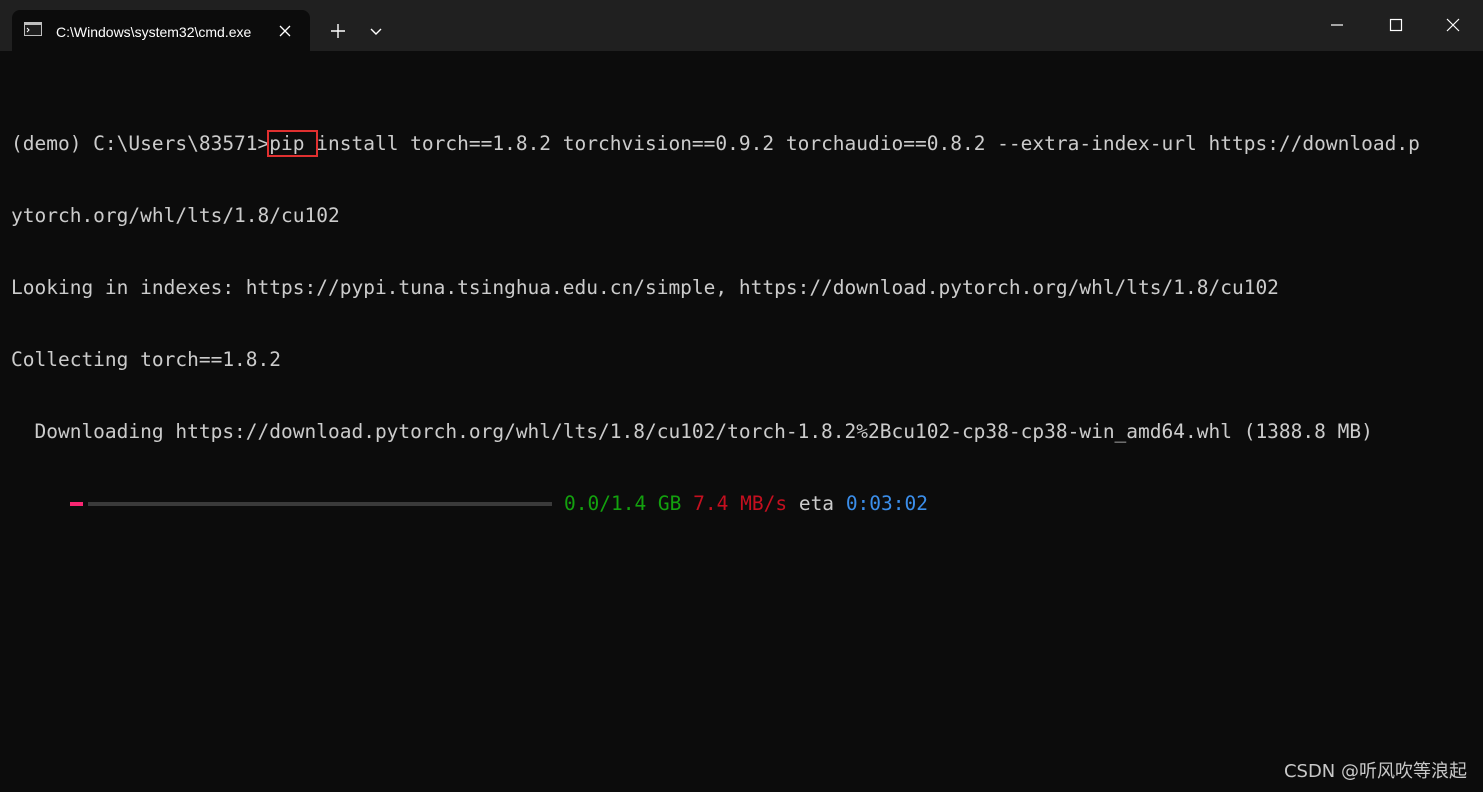 This screenshot has height=792, width=1483. I want to click on minimize-icon, so click(1337, 25).